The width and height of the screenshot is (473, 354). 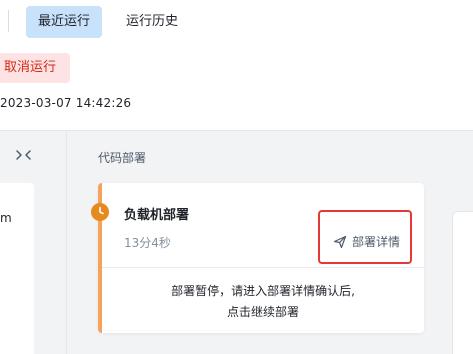 I want to click on send-icon, so click(x=340, y=241).